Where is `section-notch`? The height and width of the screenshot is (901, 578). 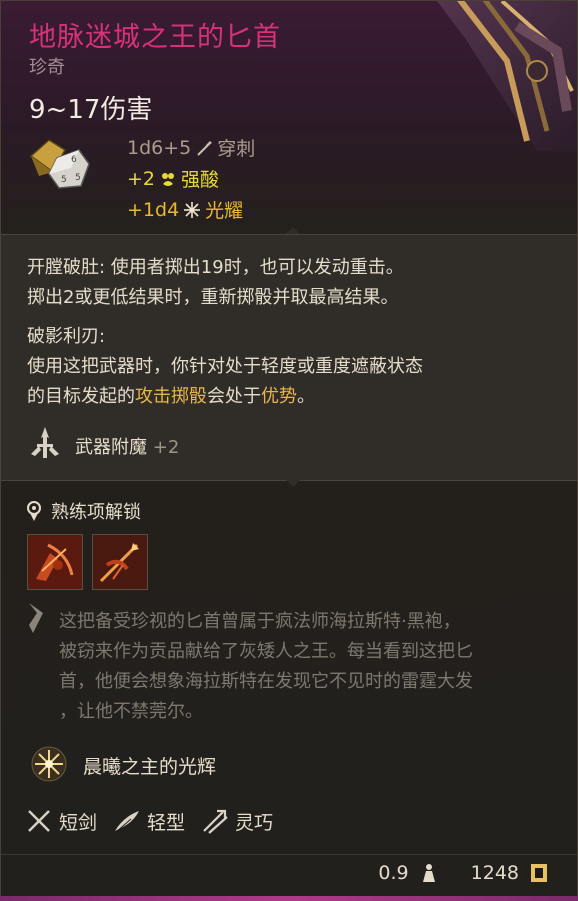
section-notch is located at coordinates (293, 483).